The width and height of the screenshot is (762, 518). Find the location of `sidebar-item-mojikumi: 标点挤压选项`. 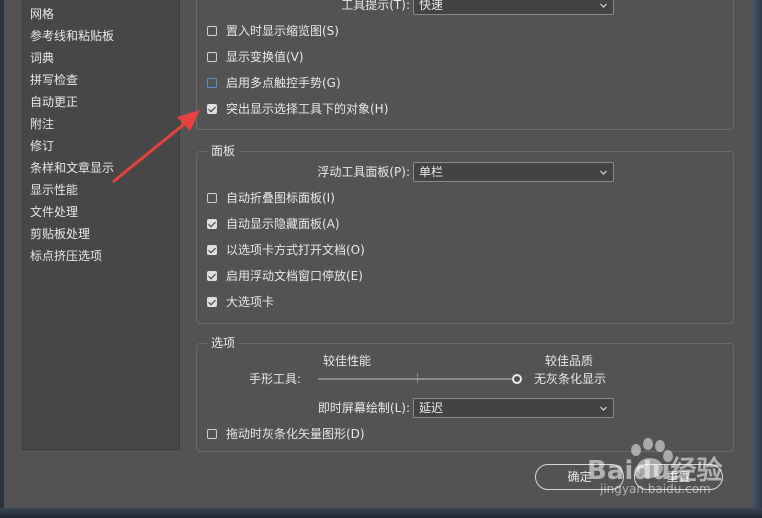

sidebar-item-mojikumi: 标点挤压选项 is located at coordinates (66, 256).